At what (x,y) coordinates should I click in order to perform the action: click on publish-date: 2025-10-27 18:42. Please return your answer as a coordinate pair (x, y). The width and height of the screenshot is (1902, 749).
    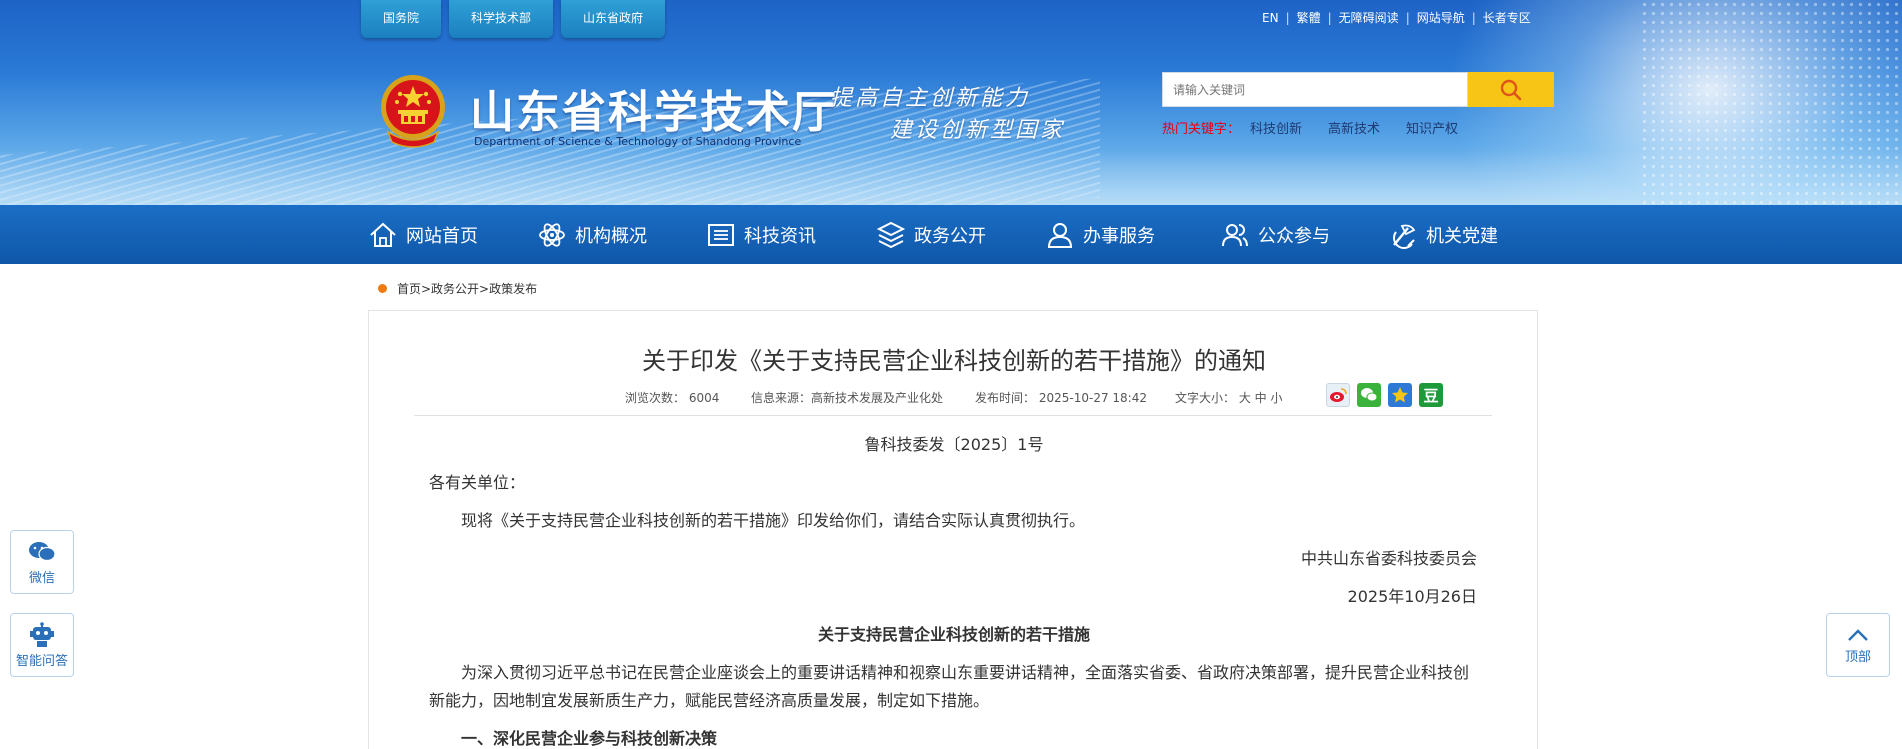
    Looking at the image, I should click on (1092, 398).